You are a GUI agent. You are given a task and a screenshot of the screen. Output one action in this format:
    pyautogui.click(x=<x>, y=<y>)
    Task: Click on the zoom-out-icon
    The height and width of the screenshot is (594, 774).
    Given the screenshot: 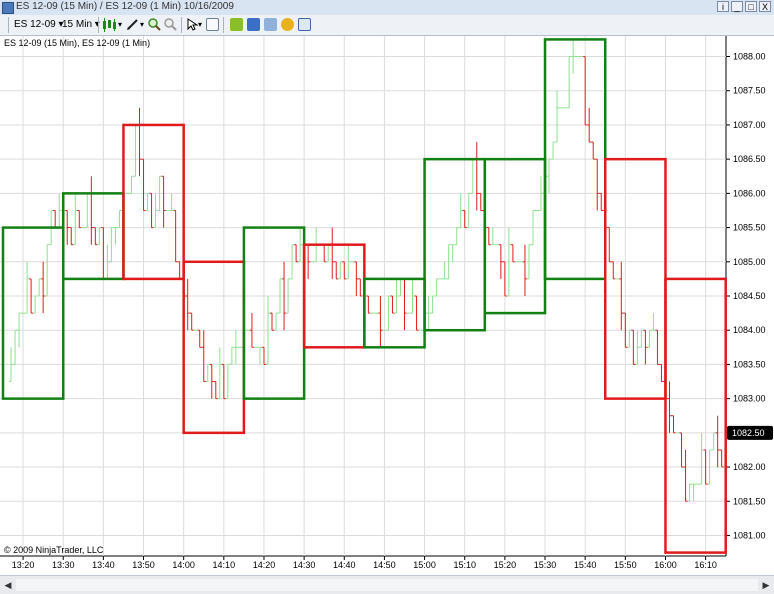 What is the action you would take?
    pyautogui.click(x=170, y=24)
    